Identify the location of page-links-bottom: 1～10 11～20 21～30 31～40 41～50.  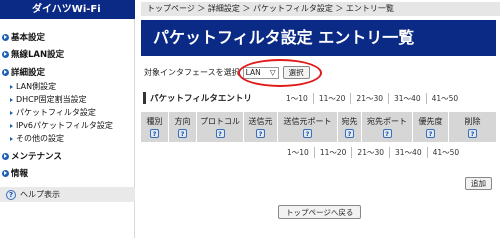
(373, 152).